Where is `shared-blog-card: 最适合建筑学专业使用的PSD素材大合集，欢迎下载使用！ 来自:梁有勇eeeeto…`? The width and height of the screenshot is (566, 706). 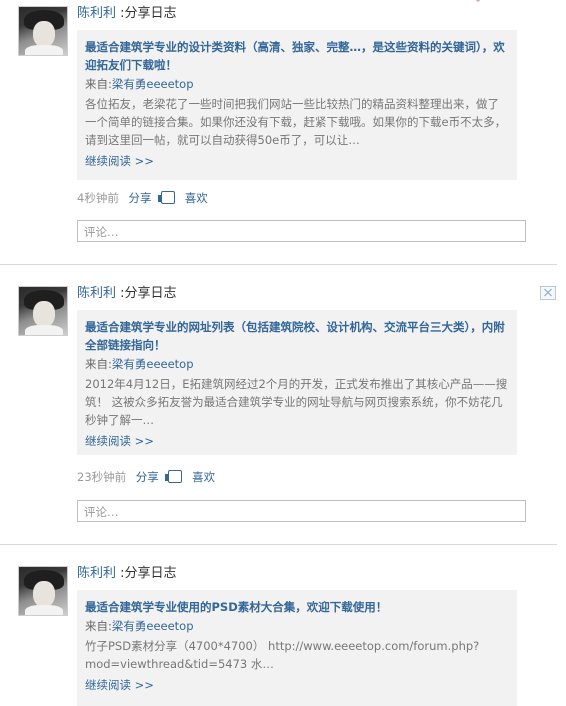 shared-blog-card: 最适合建筑学专业使用的PSD素材大合集，欢迎下载使用！ 来自:梁有勇eeeeto… is located at coordinates (297, 648).